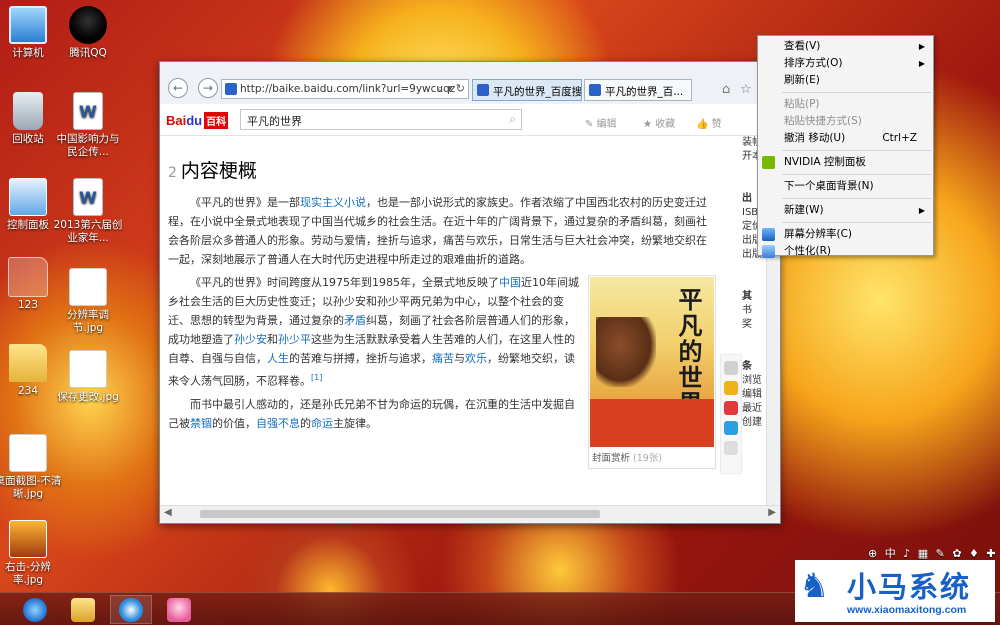  I want to click on share-bar, so click(731, 414).